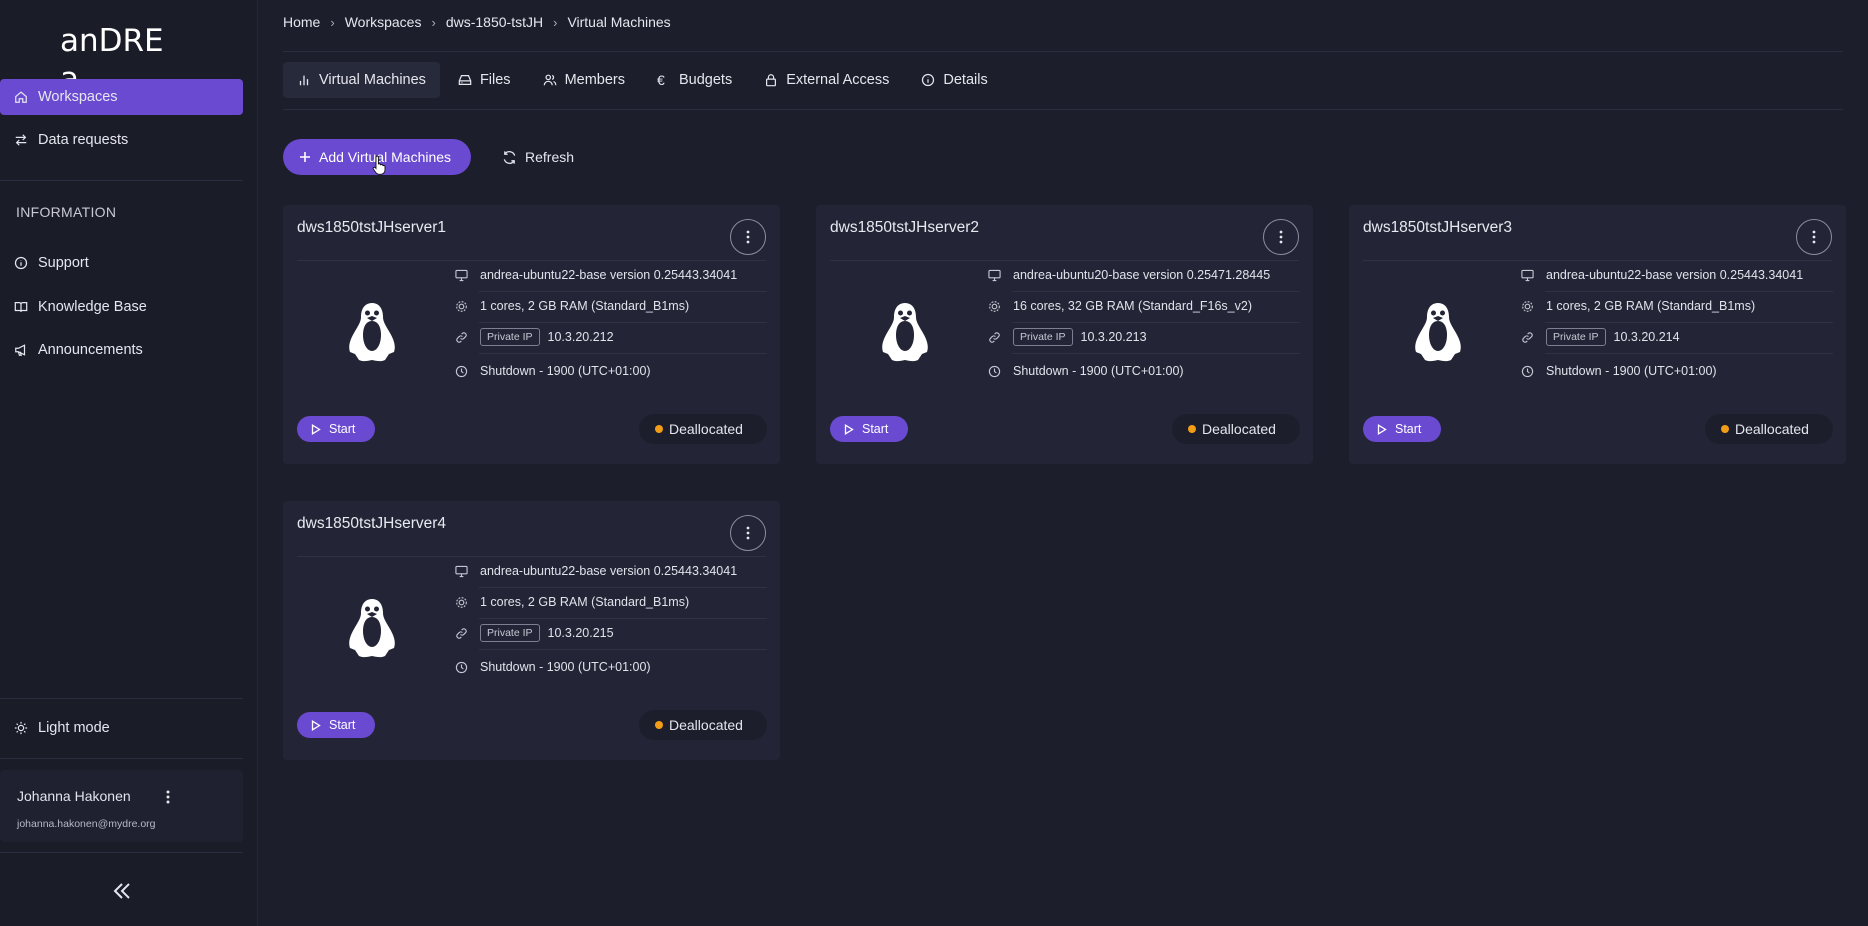  I want to click on breadcrumb-workspace: dws-1850-tstJH, so click(494, 22).